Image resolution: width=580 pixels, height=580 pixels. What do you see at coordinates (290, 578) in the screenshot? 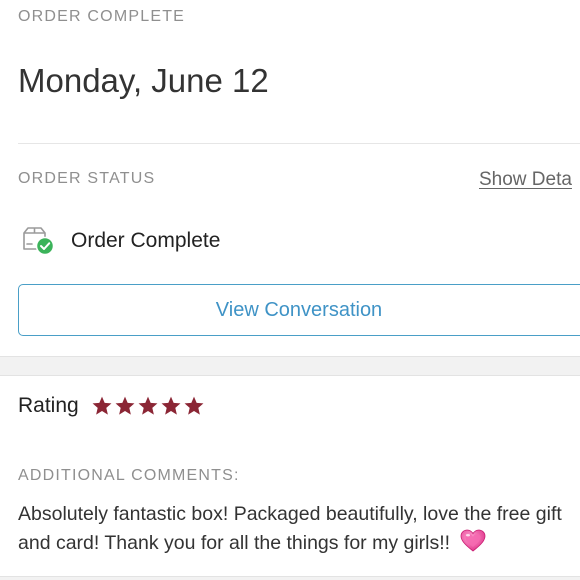
I see `bottom-divider` at bounding box center [290, 578].